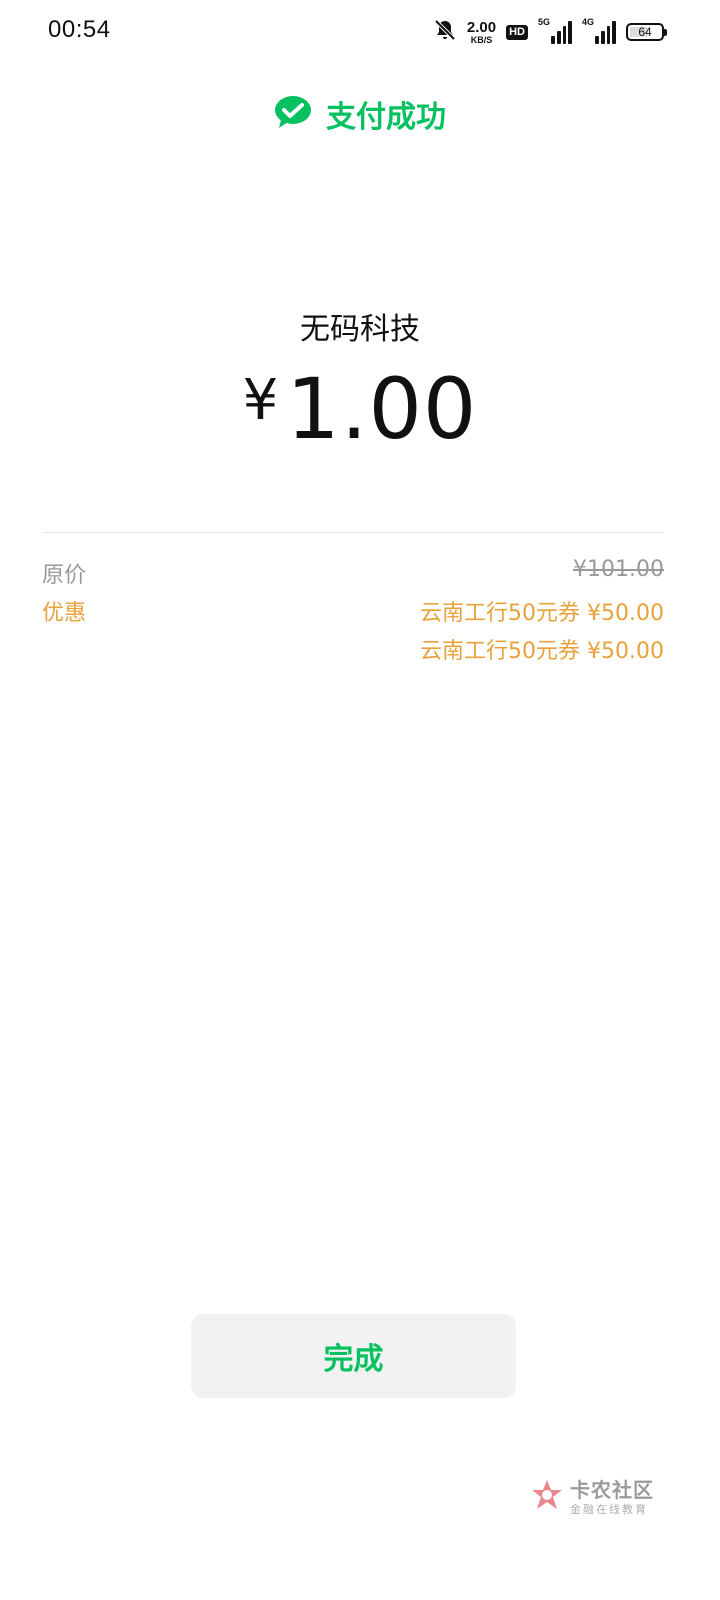 The image size is (720, 1600). Describe the element at coordinates (64, 575) in the screenshot. I see `original-price-label: 原价` at that location.